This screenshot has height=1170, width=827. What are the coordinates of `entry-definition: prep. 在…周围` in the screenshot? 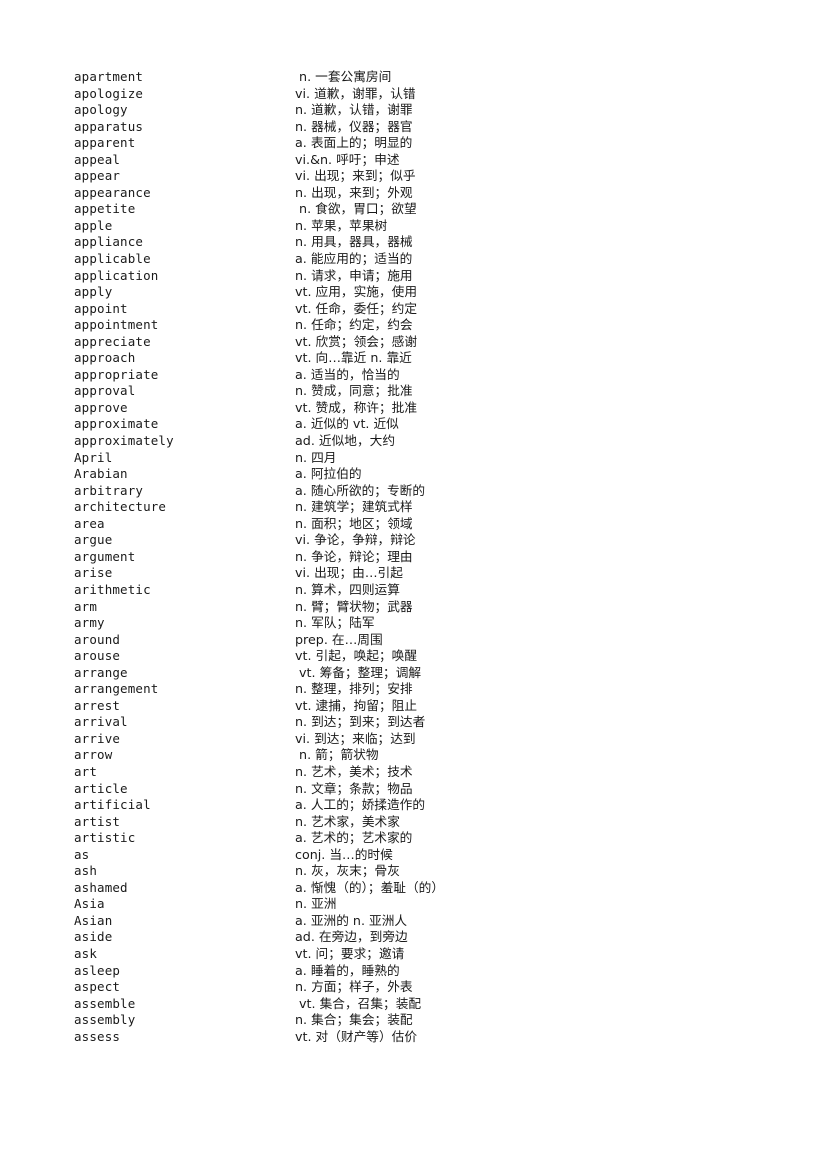 It's located at (339, 639).